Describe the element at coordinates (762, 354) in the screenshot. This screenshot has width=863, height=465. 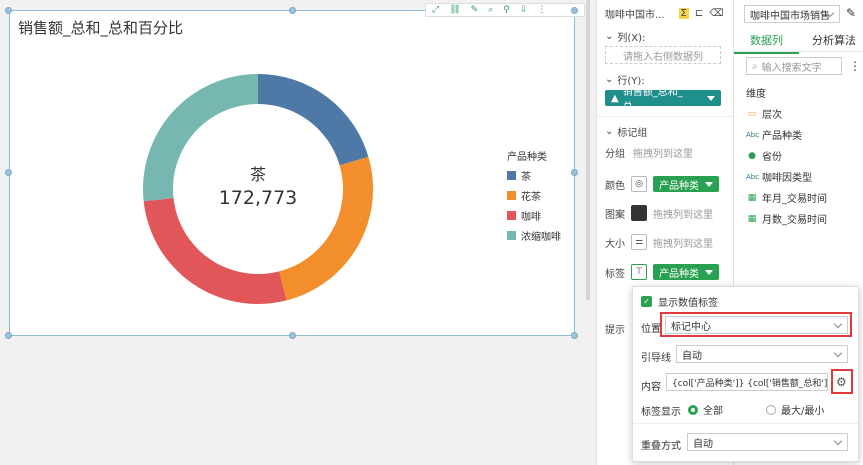
I see `leader-line-select: 自动` at that location.